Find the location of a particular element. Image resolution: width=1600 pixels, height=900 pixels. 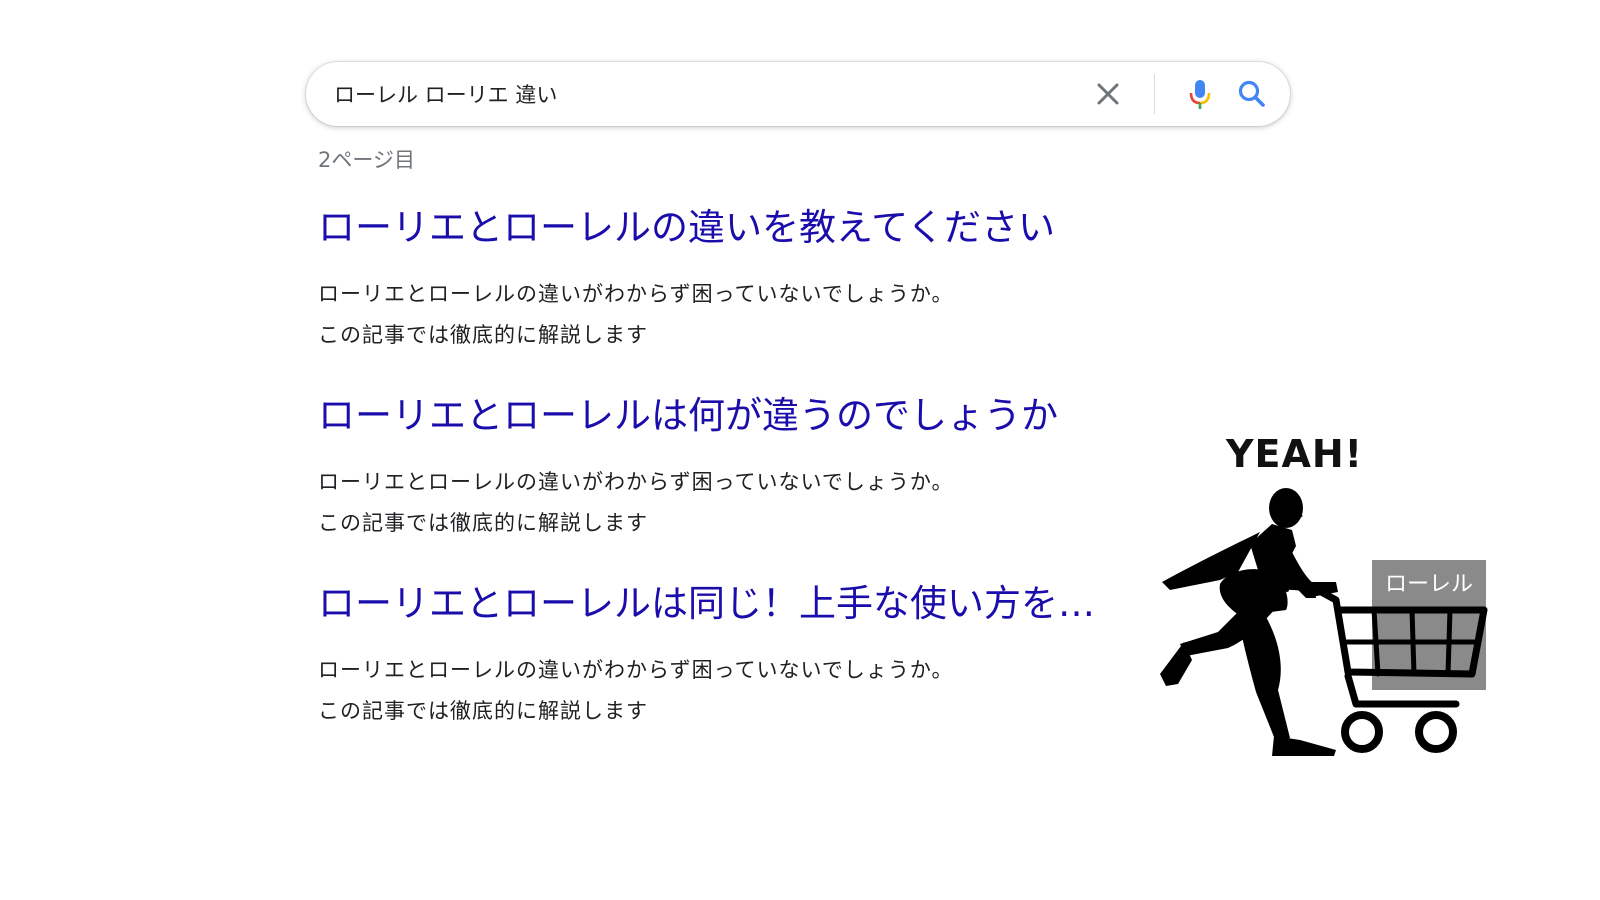

page-number-label: 2ページ目 is located at coordinates (366, 160).